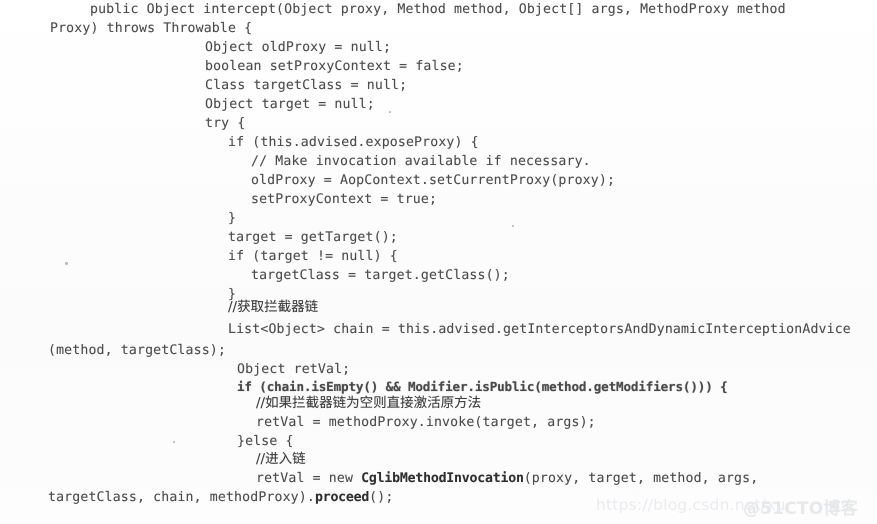  Describe the element at coordinates (273, 307) in the screenshot. I see `code-line: //获取拦截器链` at that location.